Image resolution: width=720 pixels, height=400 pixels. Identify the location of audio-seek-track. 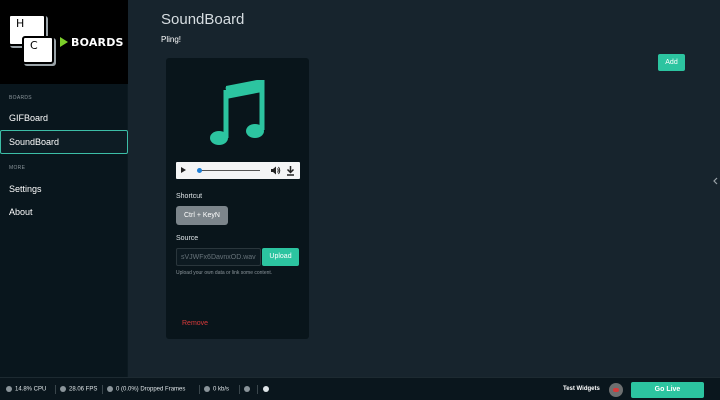
(229, 170).